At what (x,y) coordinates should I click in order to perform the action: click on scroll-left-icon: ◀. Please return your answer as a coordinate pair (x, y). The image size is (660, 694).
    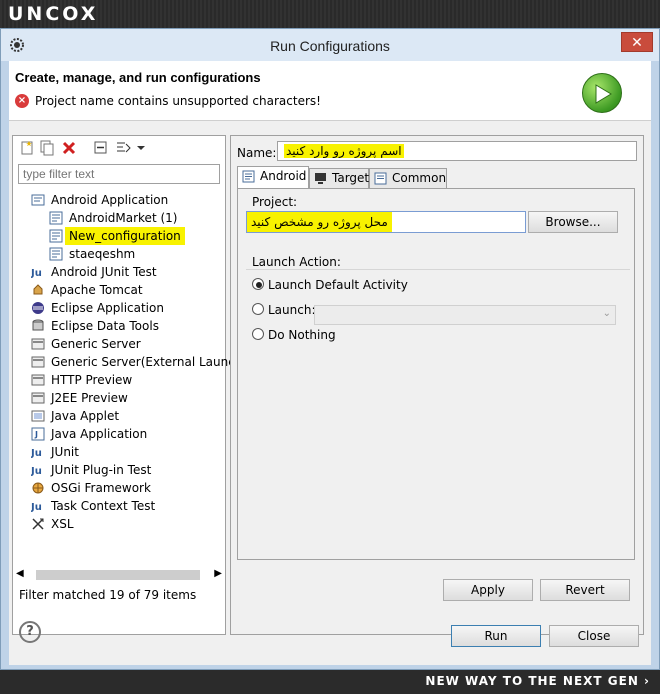
    Looking at the image, I should click on (20, 573).